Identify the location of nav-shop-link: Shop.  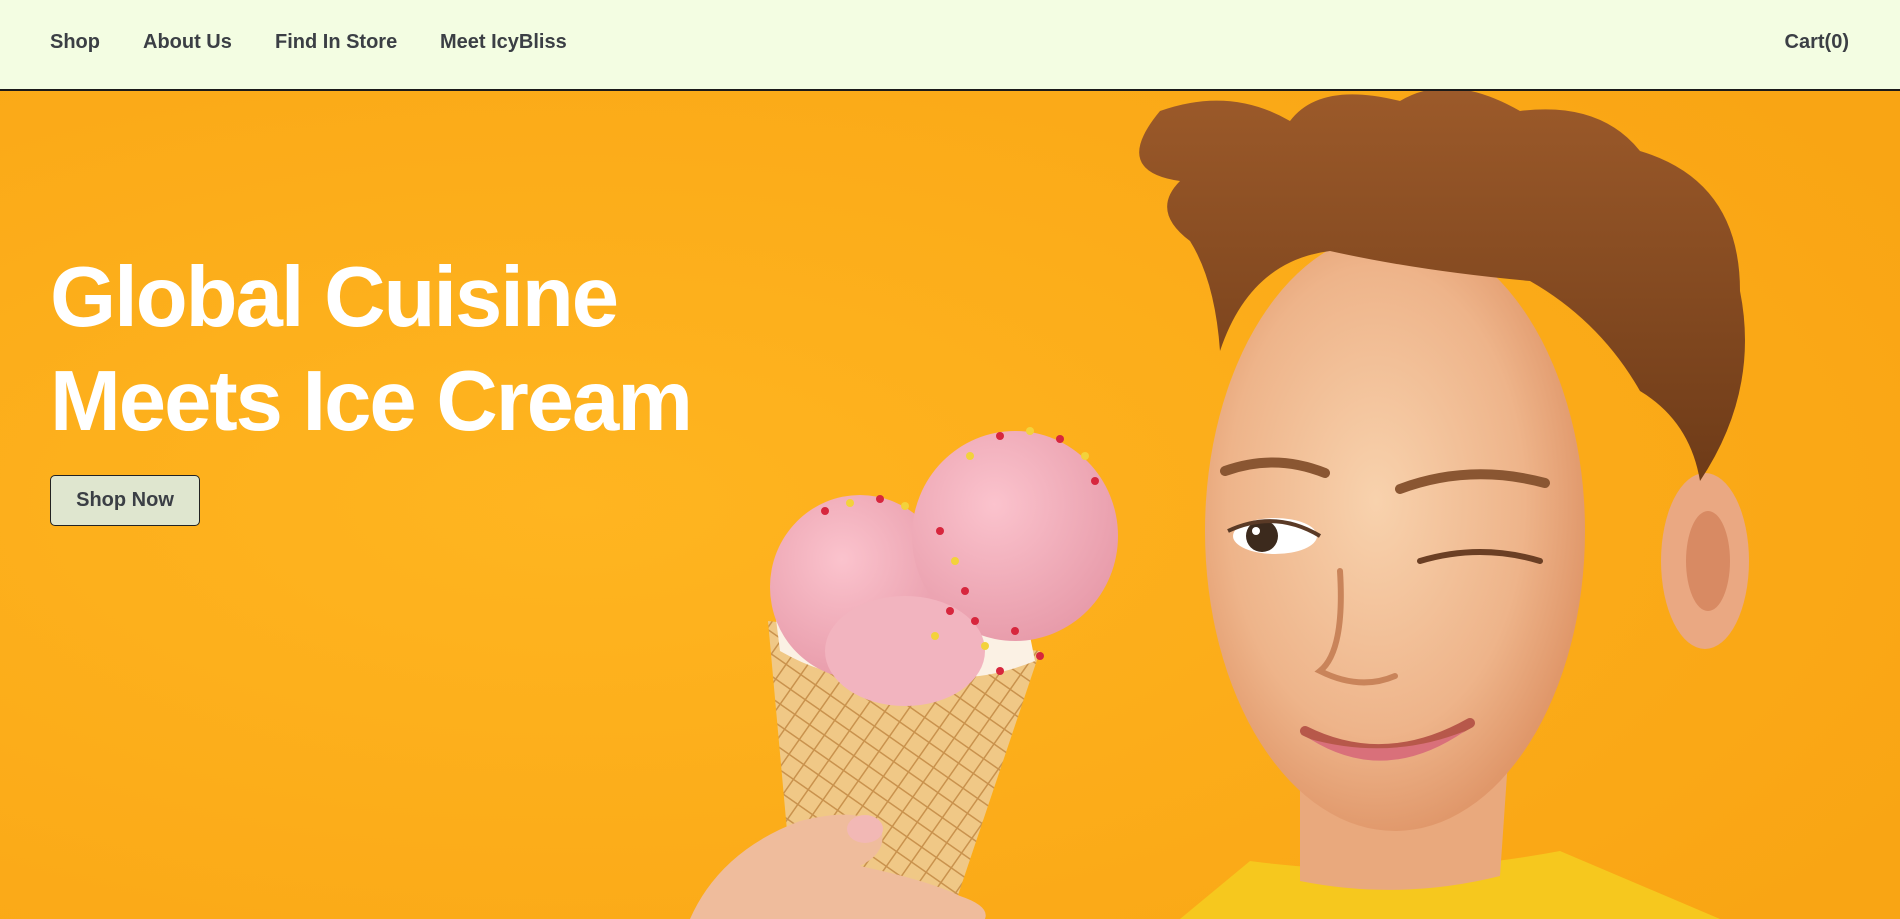
(75, 42).